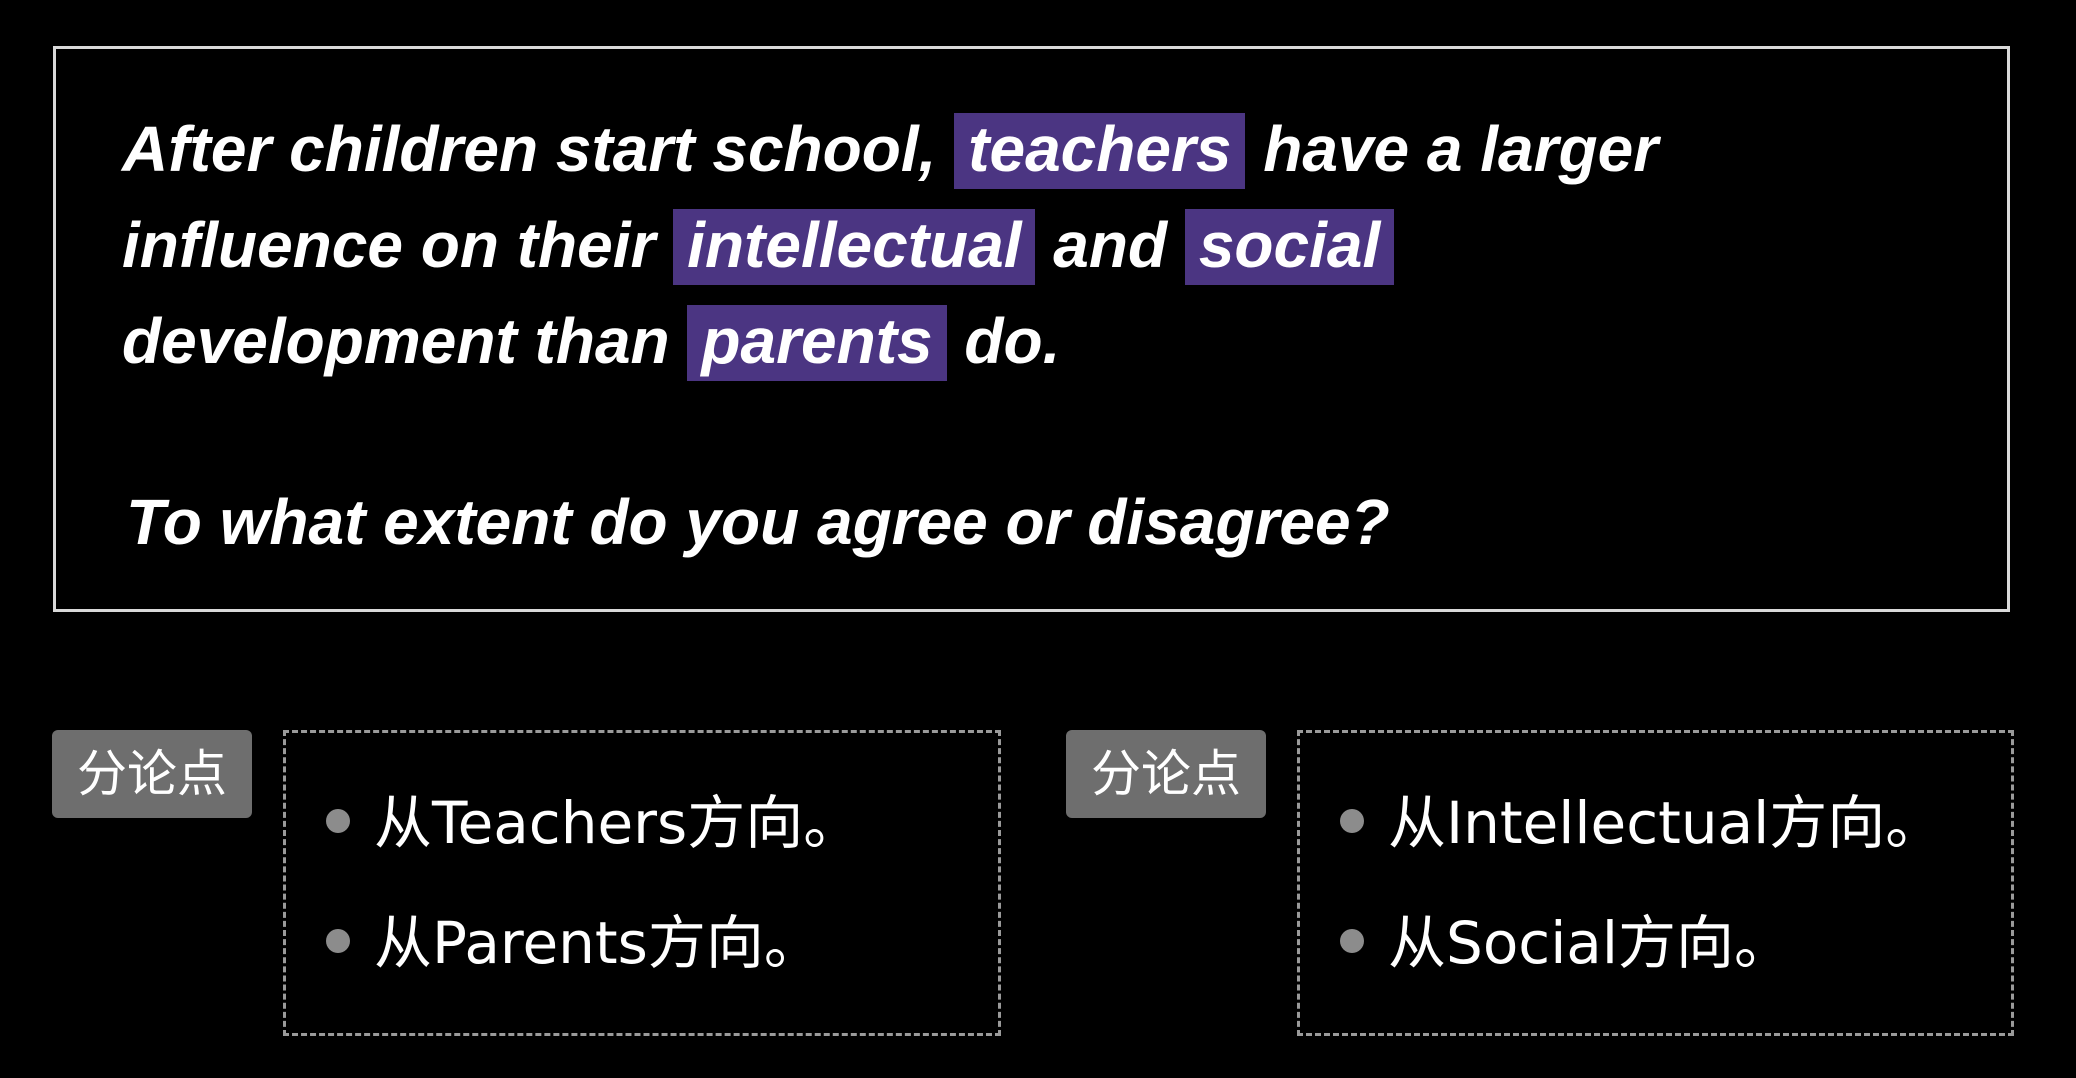 The height and width of the screenshot is (1078, 2076). I want to click on prompt-text-segment: and, so click(1110, 245).